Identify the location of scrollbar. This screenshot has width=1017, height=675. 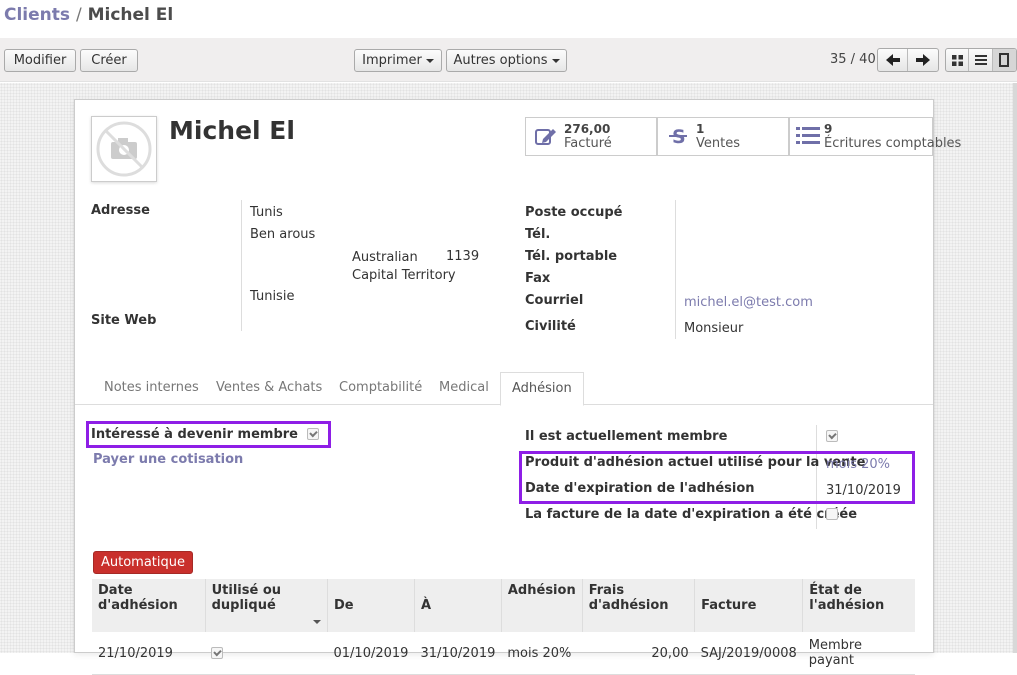
(1015, 368).